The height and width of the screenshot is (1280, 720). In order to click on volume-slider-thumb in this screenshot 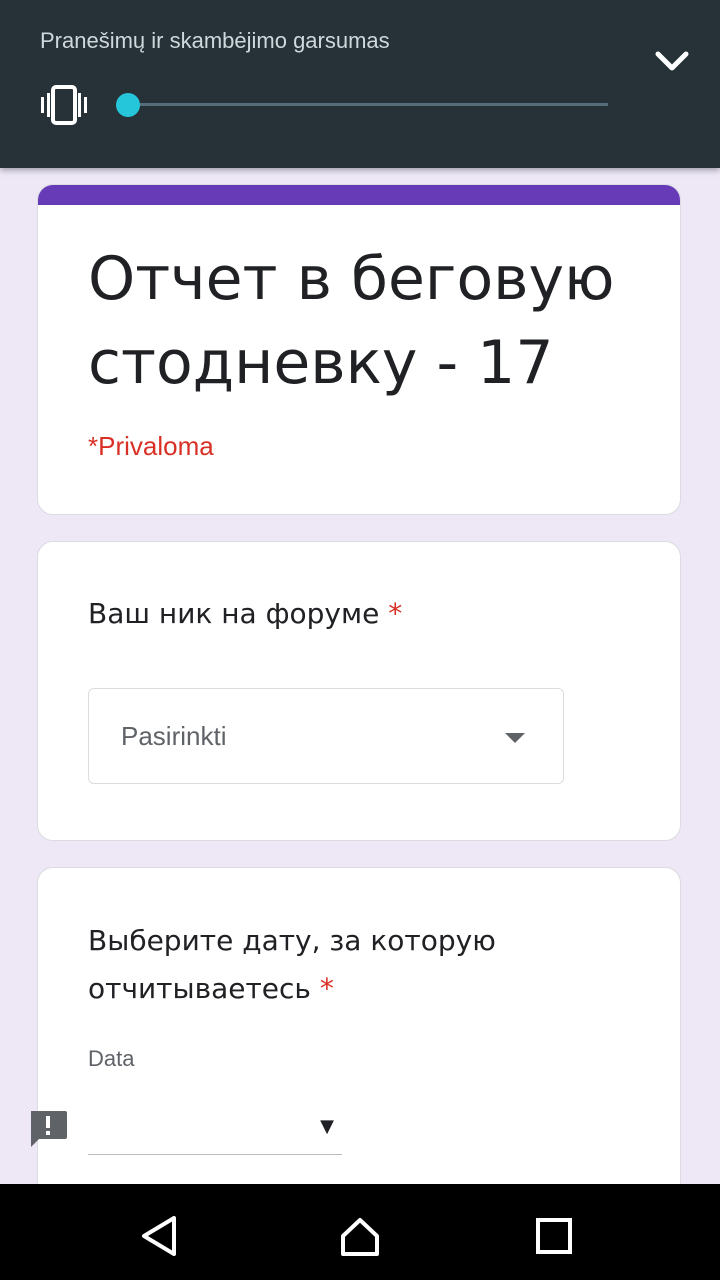, I will do `click(128, 105)`.